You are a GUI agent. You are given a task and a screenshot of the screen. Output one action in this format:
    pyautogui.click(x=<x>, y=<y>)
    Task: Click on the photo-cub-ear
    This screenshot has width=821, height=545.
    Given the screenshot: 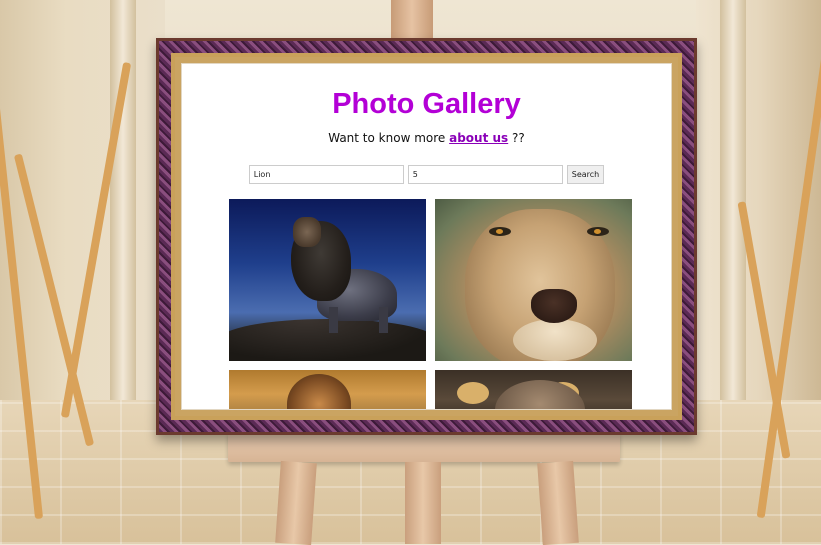 What is the action you would take?
    pyautogui.click(x=473, y=393)
    